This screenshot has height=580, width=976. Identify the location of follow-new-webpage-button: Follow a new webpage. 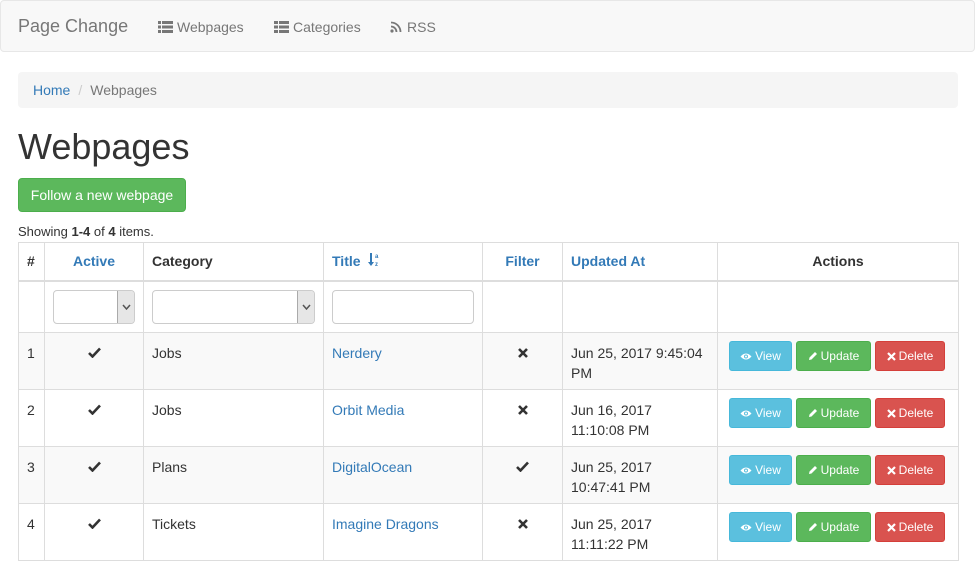
(102, 195).